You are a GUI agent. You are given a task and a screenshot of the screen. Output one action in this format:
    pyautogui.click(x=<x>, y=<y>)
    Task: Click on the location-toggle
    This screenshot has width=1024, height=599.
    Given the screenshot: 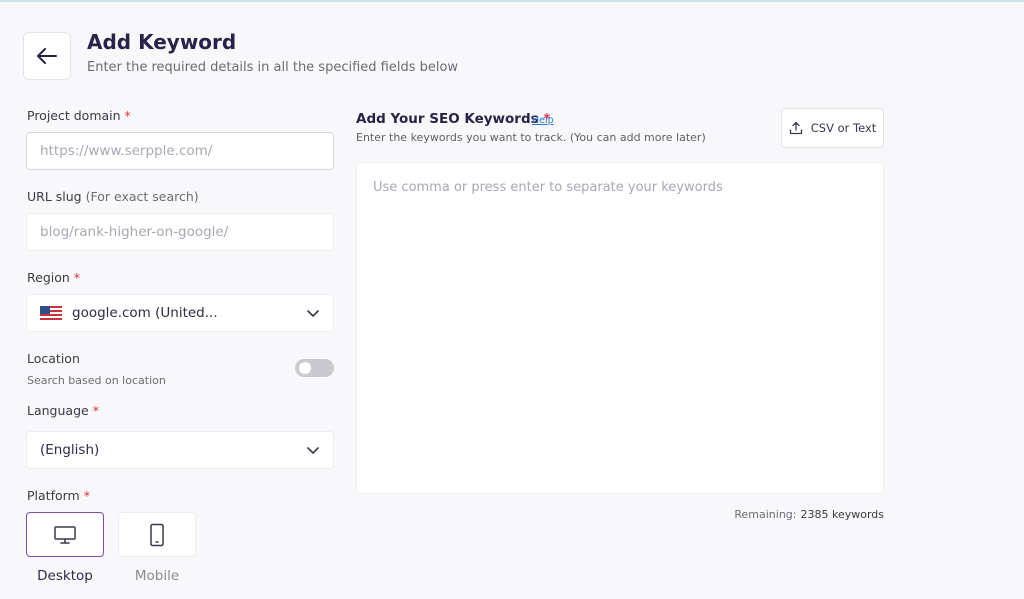 What is the action you would take?
    pyautogui.click(x=314, y=368)
    